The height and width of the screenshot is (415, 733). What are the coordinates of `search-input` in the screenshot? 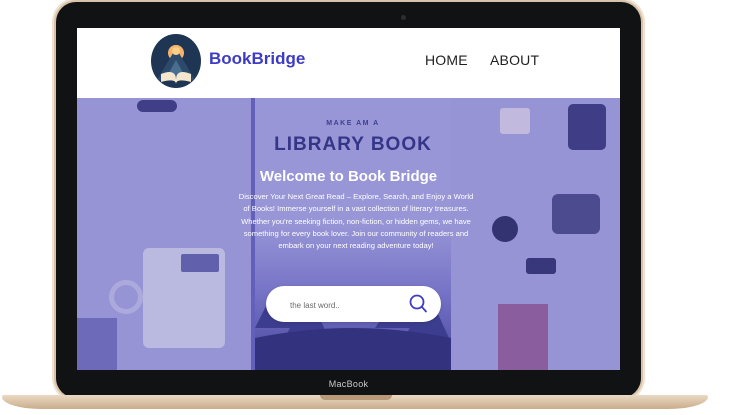 It's located at (345, 305).